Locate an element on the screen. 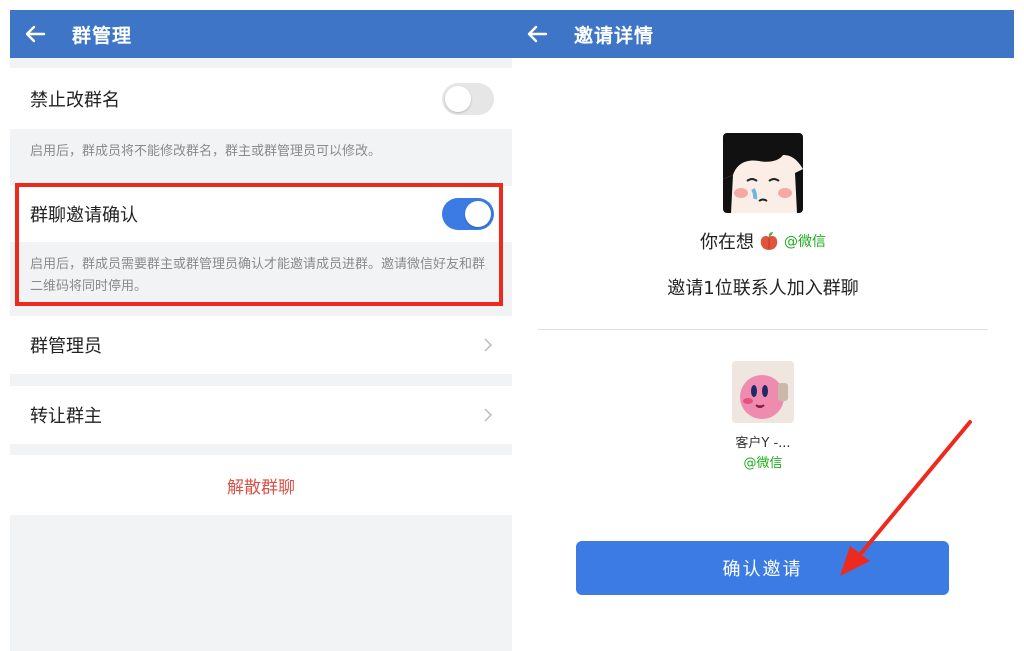 Image resolution: width=1024 pixels, height=651 pixels. peach-icon is located at coordinates (769, 241).